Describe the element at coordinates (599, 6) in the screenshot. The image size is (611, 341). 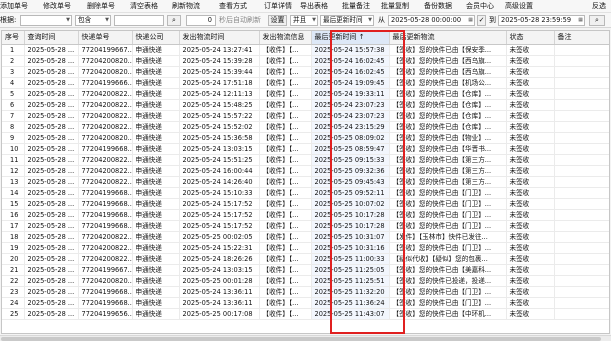
I see `invert-selection-button: 反选` at that location.